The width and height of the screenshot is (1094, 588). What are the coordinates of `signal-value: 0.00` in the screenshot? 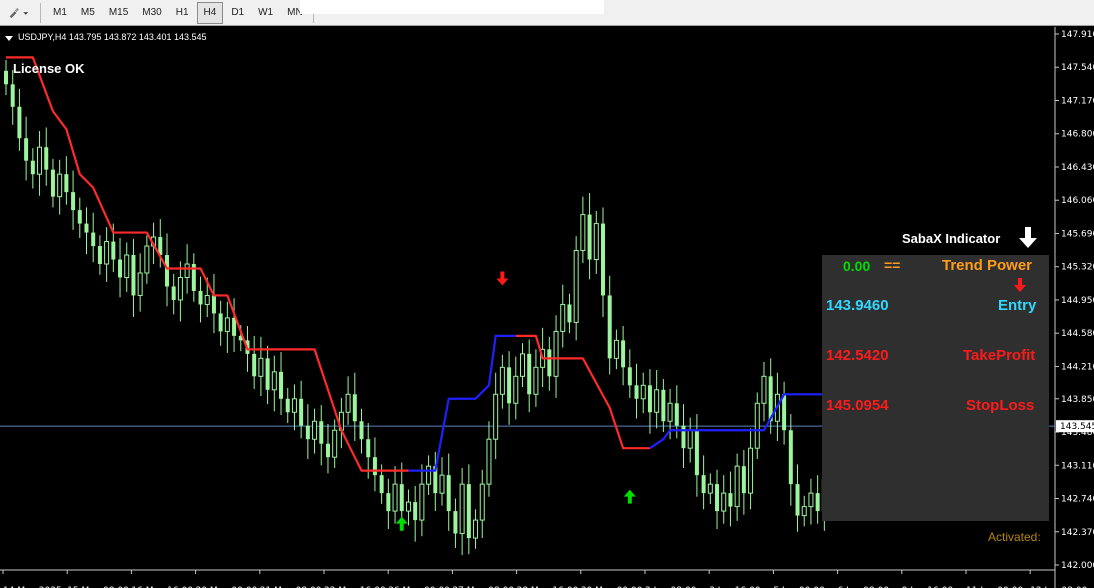 It's located at (857, 266).